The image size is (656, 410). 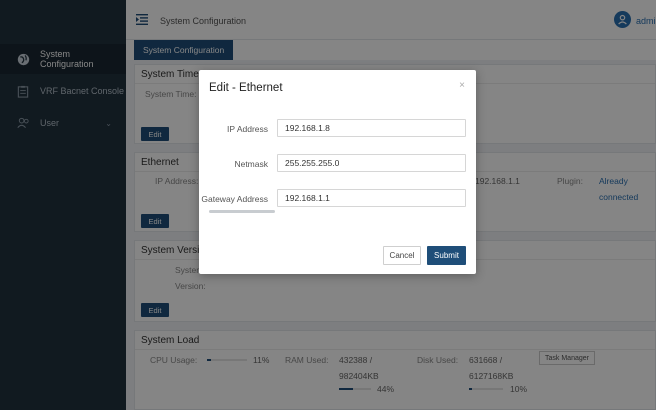 What do you see at coordinates (371, 163) in the screenshot?
I see `netmask-input` at bounding box center [371, 163].